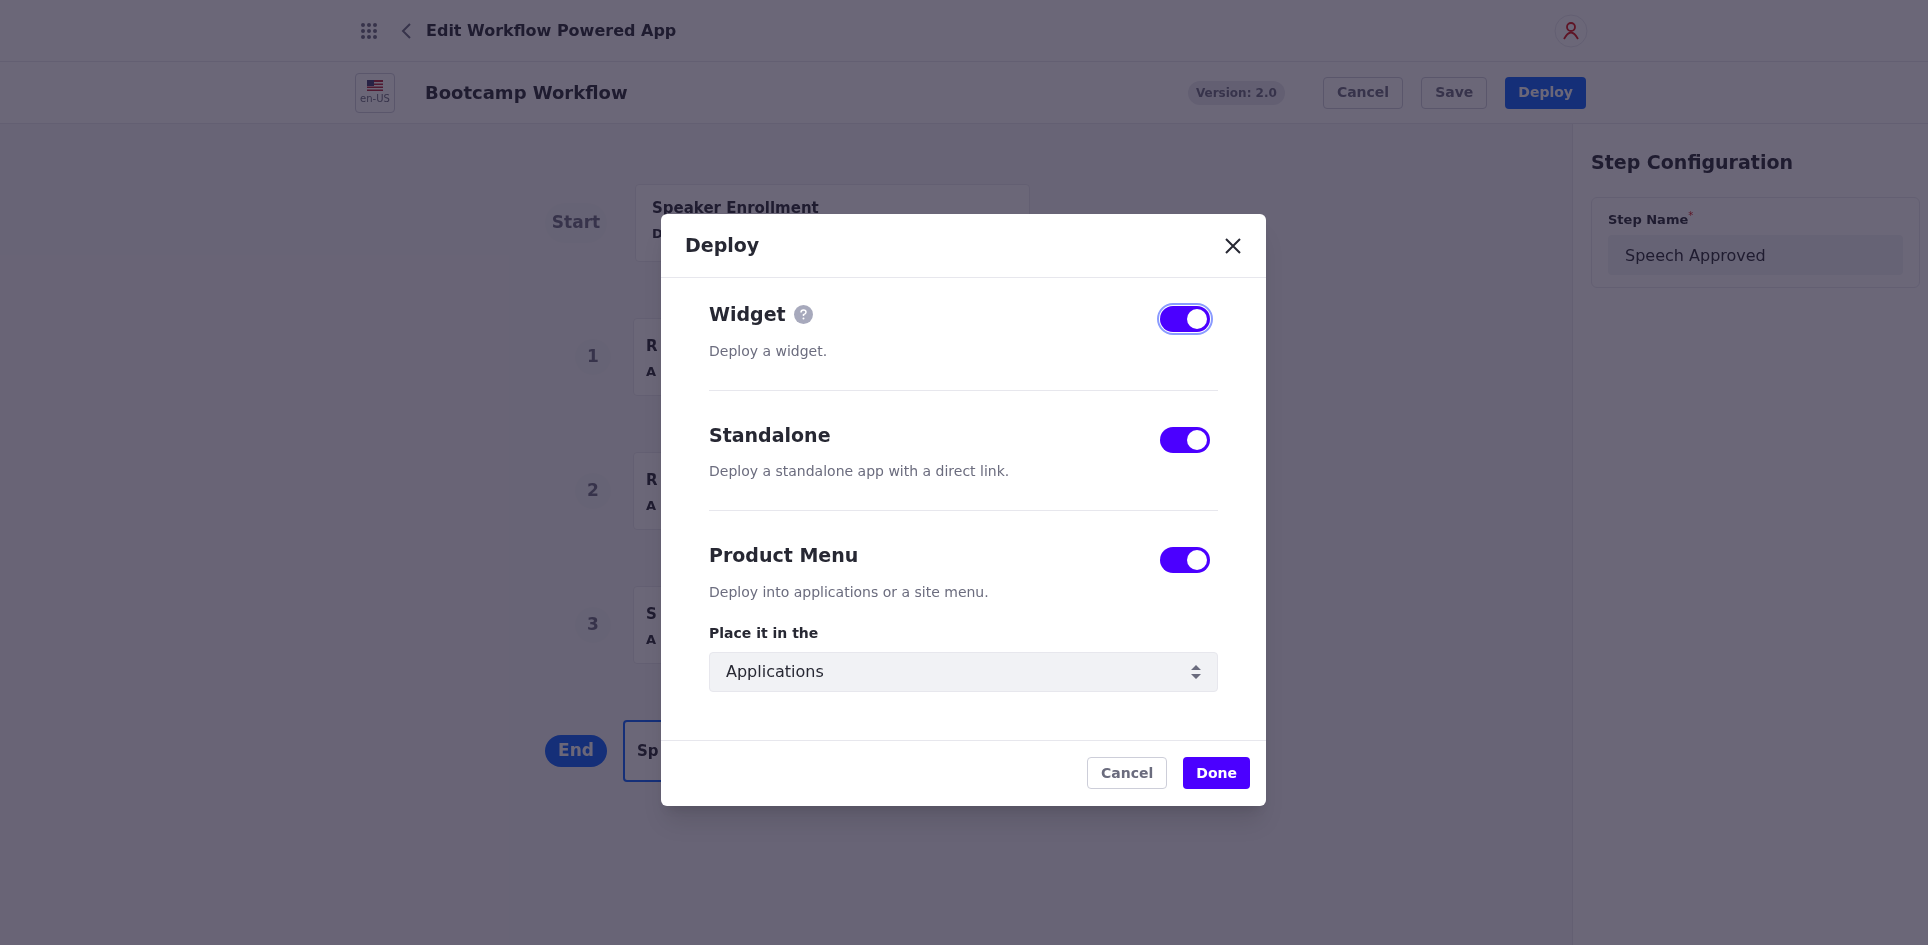  Describe the element at coordinates (1127, 773) in the screenshot. I see `dialog-button: Cancel` at that location.